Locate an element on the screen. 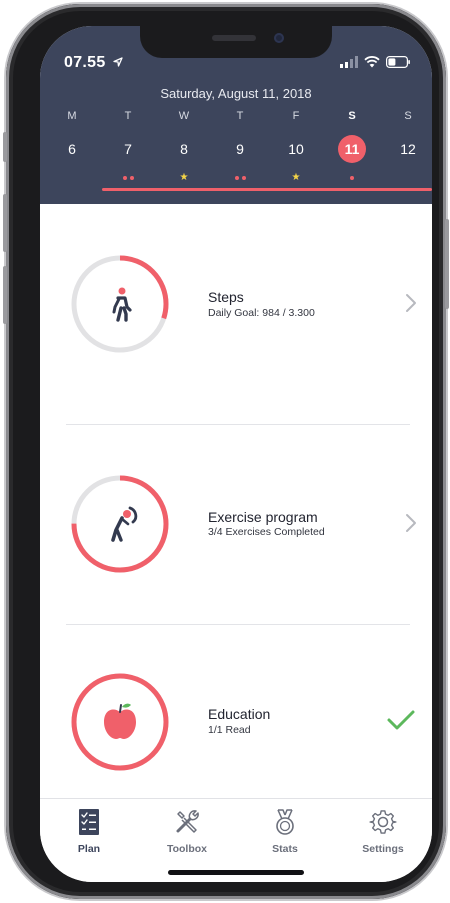 The image size is (450, 903). steps-progress-ring is located at coordinates (120, 304).